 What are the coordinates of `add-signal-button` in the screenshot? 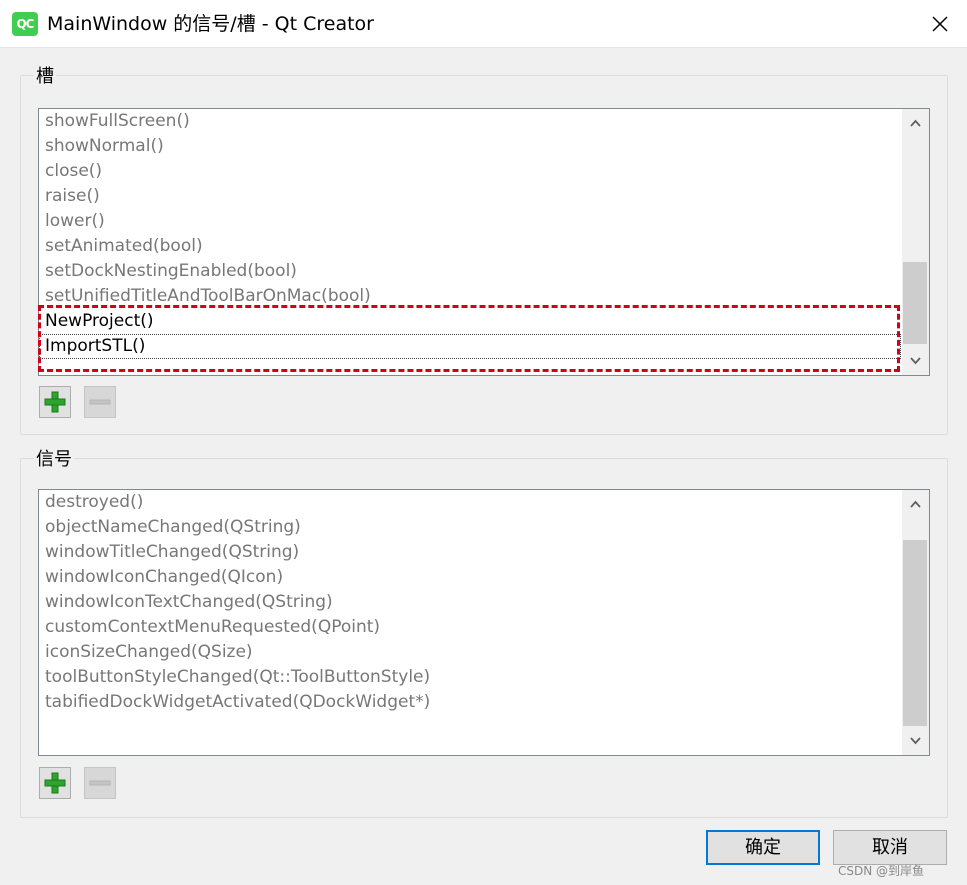 It's located at (55, 783).